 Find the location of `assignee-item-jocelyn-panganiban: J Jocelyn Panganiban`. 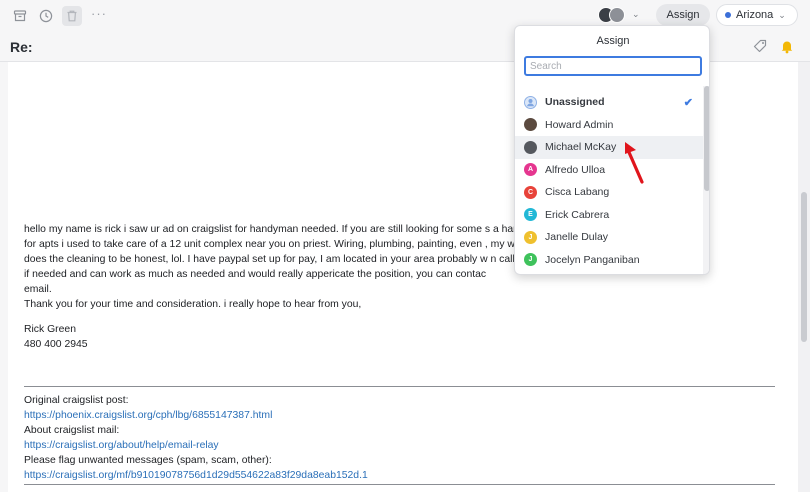

assignee-item-jocelyn-panganiban: J Jocelyn Panganiban is located at coordinates (609, 260).